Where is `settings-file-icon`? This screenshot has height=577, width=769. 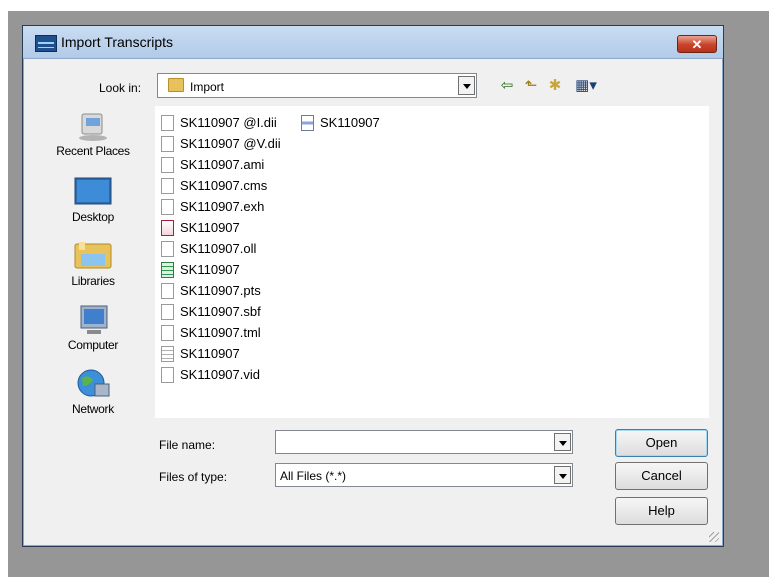 settings-file-icon is located at coordinates (307, 122).